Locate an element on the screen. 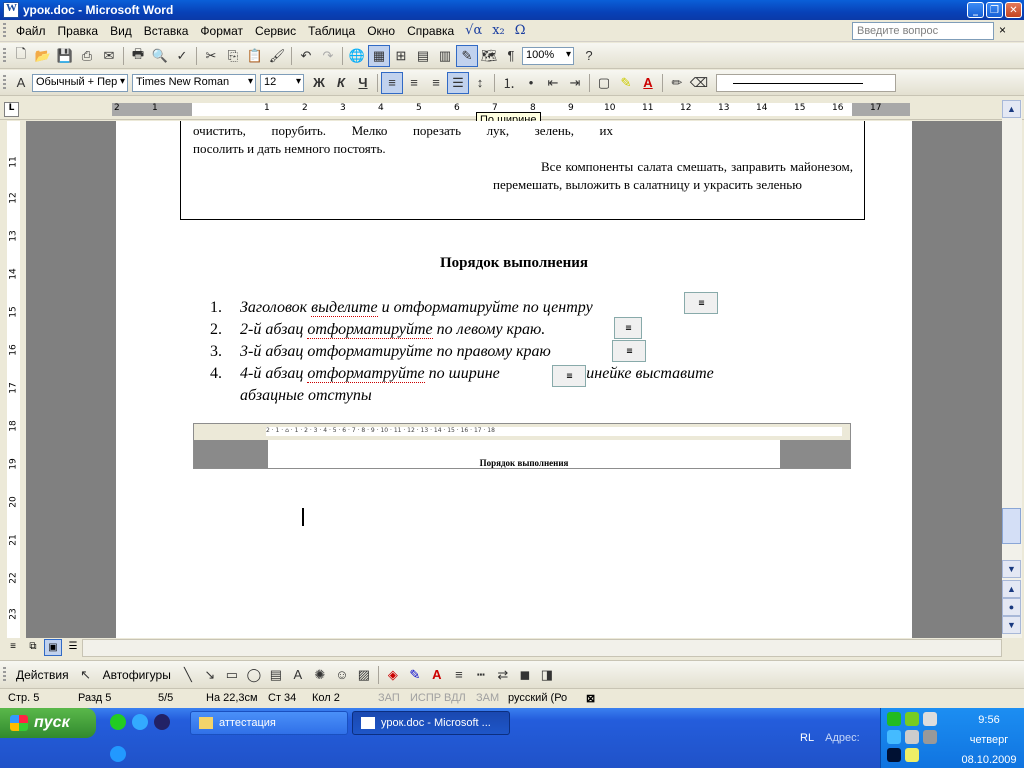  document-map-icon: 🗺 is located at coordinates (489, 56).